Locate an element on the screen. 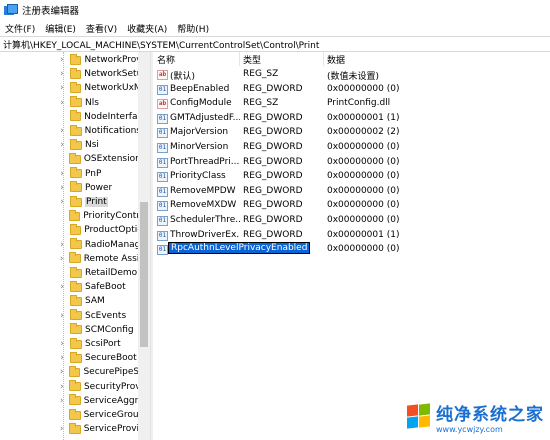 The height and width of the screenshot is (440, 550). tree-item: OSExtensionI is located at coordinates (70, 159).